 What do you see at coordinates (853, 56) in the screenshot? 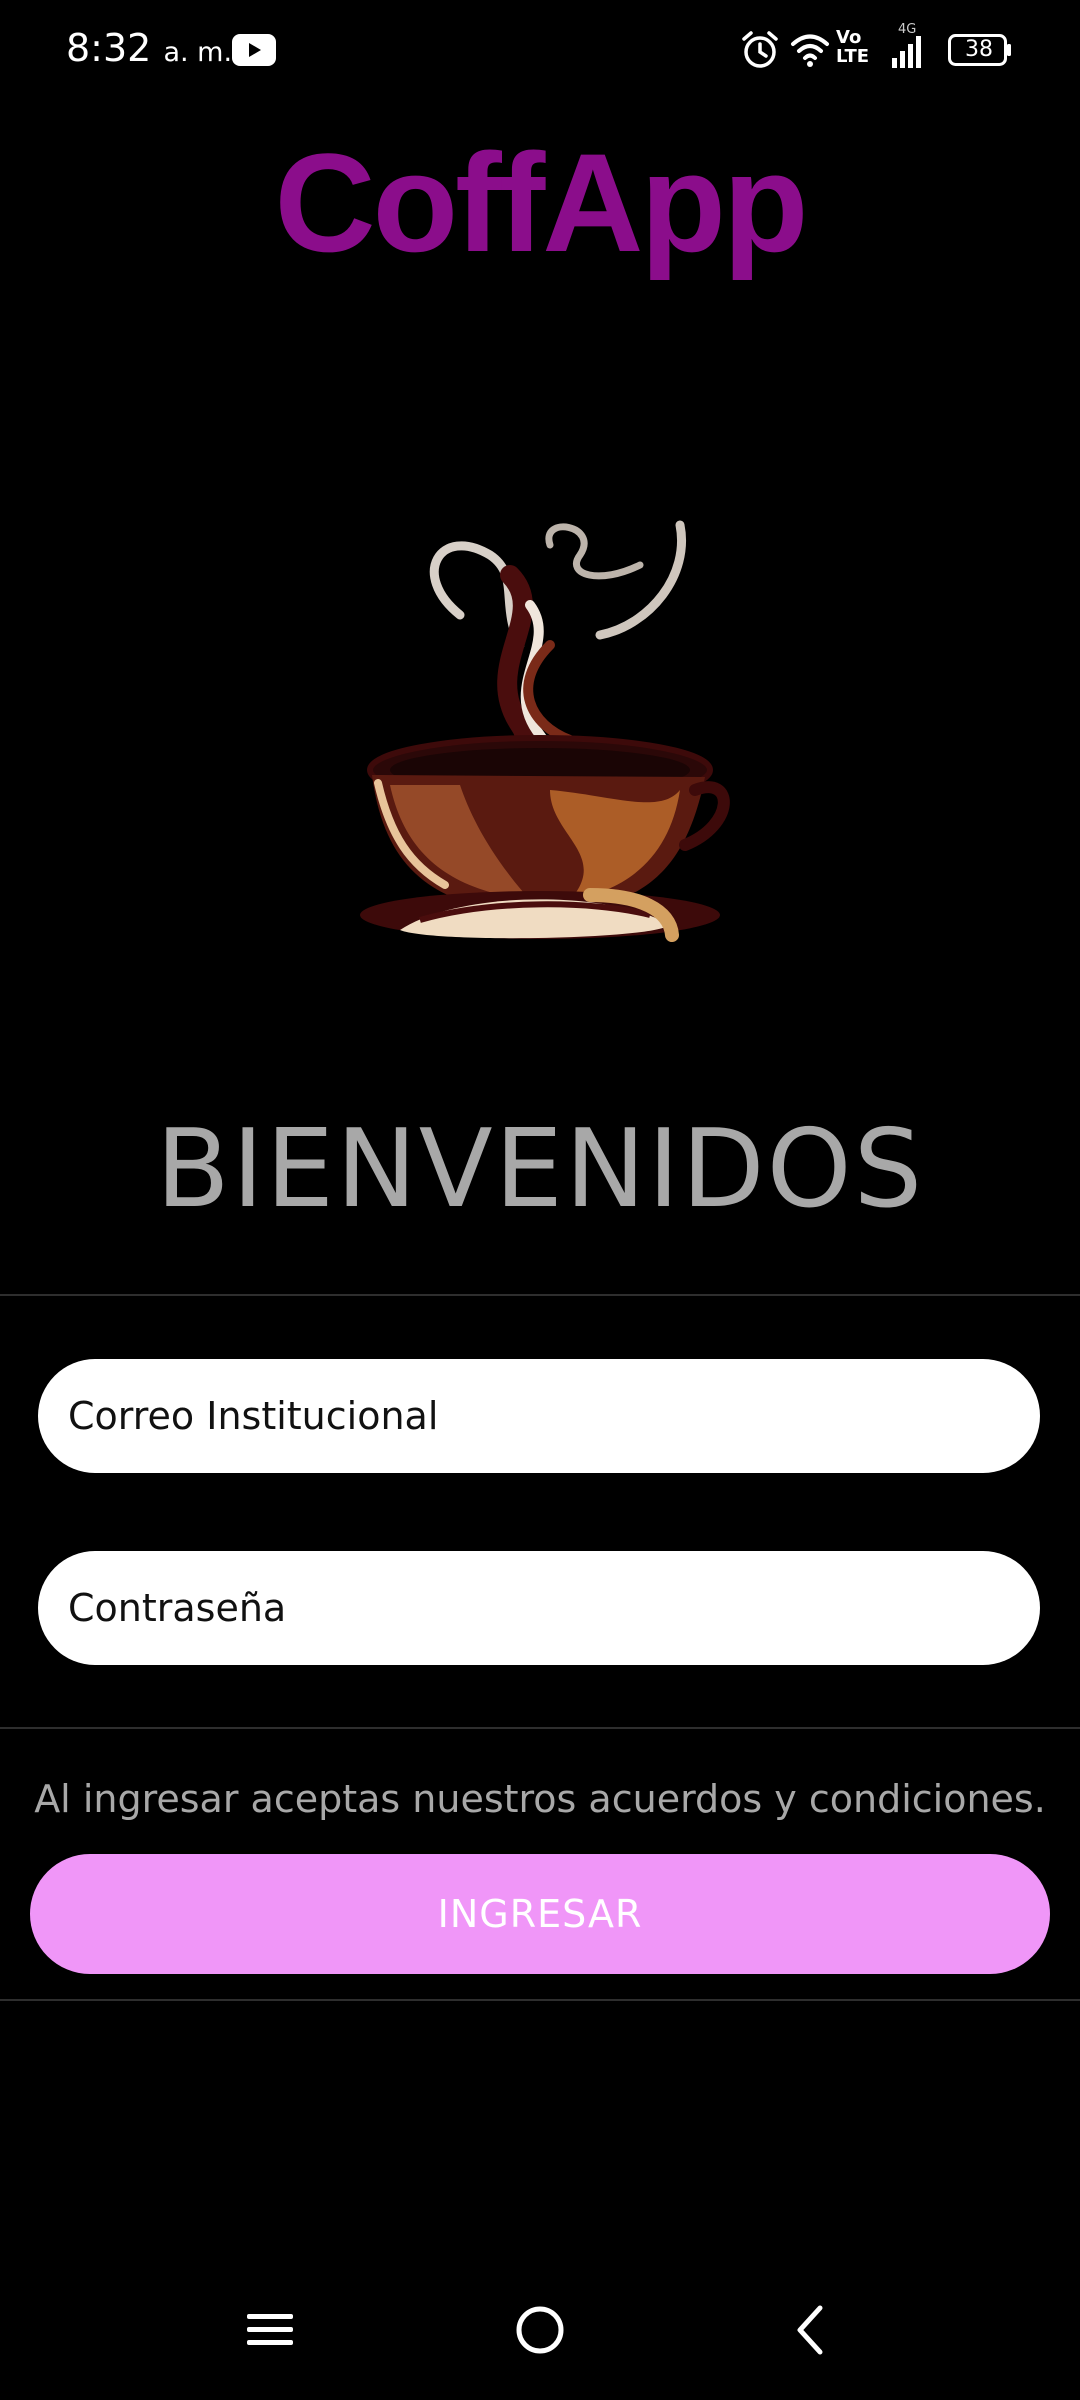
I see `volte-line2: LTE` at bounding box center [853, 56].